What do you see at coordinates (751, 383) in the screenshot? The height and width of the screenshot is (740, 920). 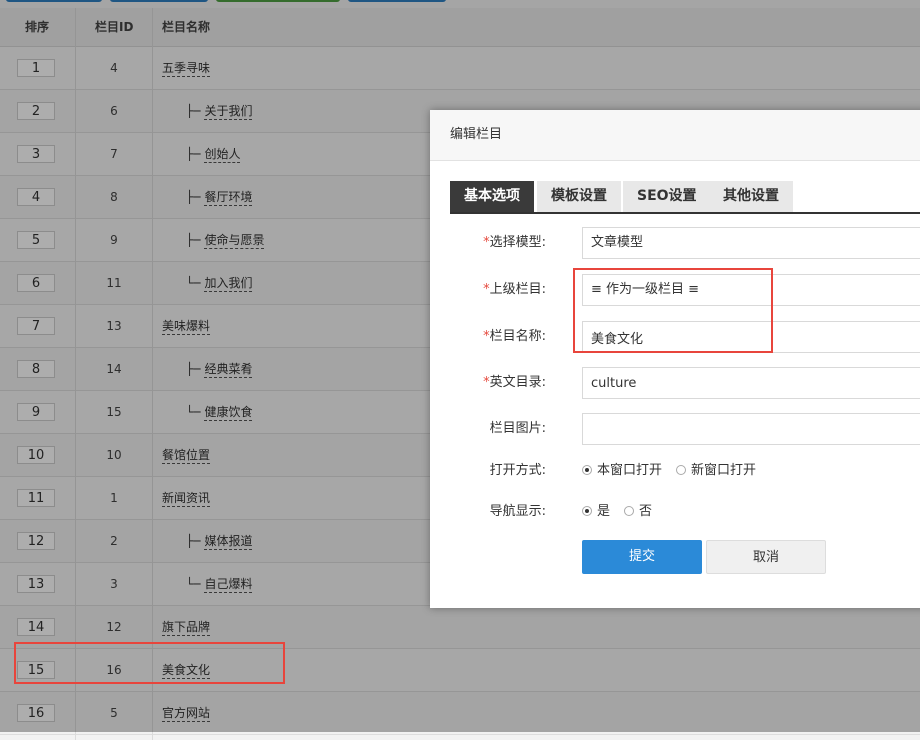 I see `english-dir-input` at bounding box center [751, 383].